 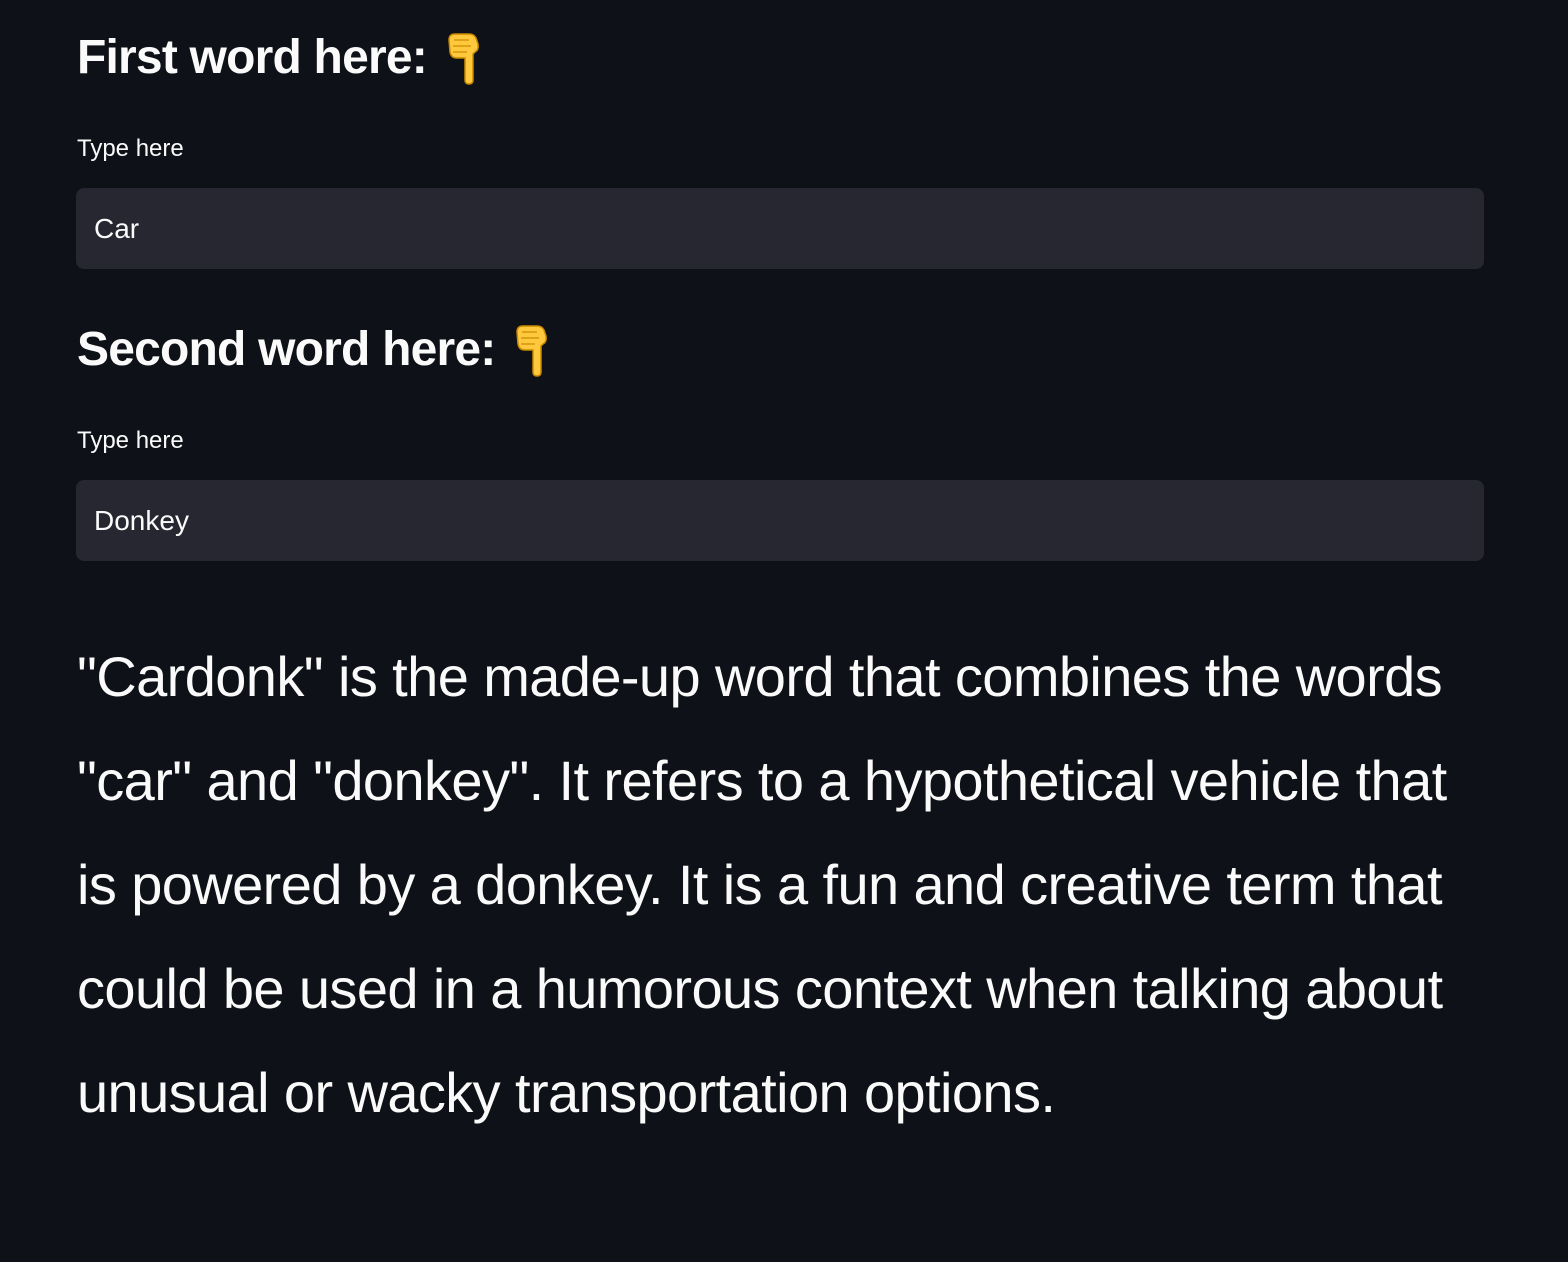 What do you see at coordinates (130, 148) in the screenshot?
I see `first-word-input-label: Type here` at bounding box center [130, 148].